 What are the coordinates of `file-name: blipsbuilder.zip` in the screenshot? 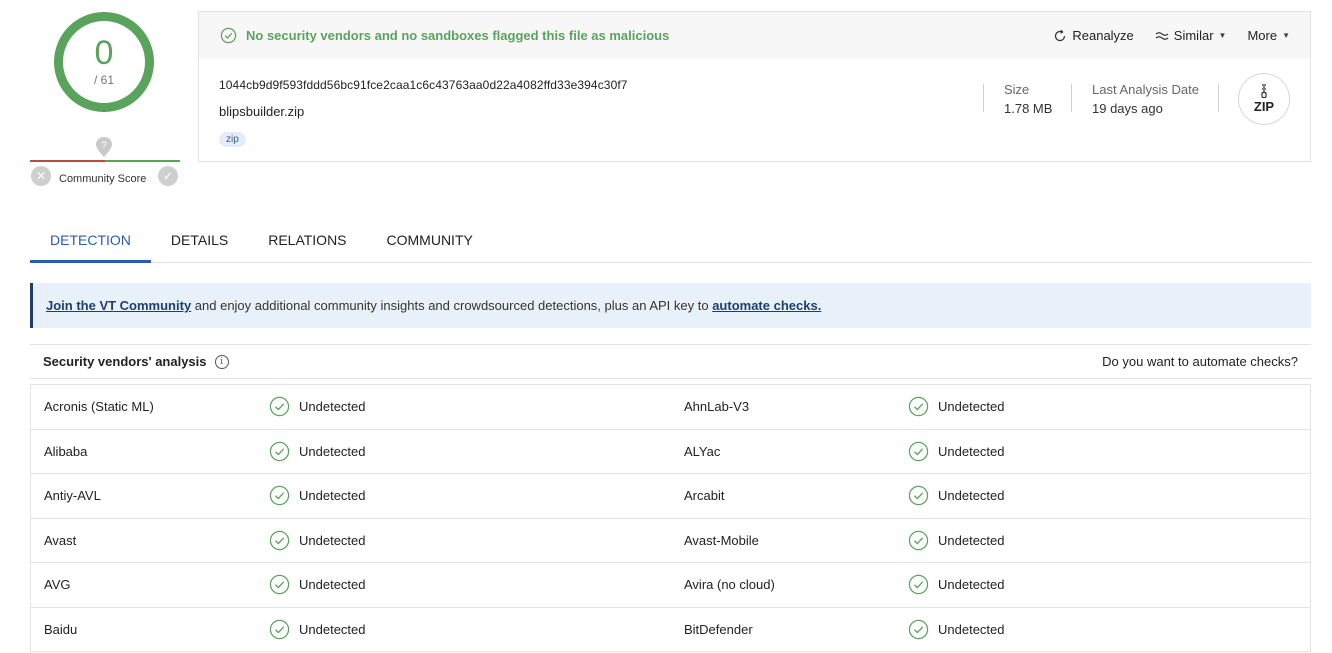 It's located at (262, 111).